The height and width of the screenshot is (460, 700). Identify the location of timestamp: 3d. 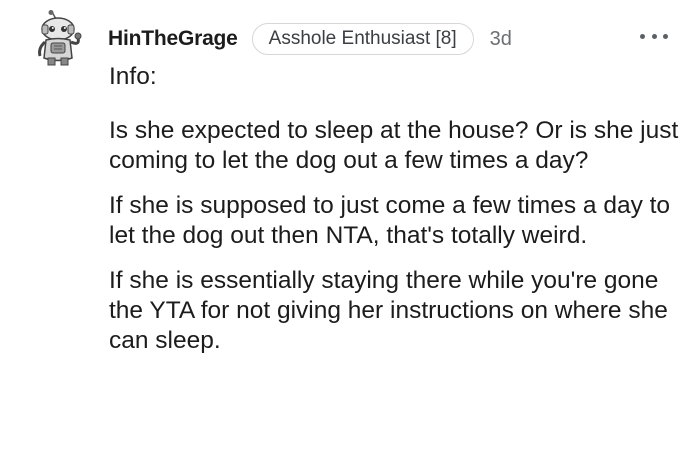
(501, 39).